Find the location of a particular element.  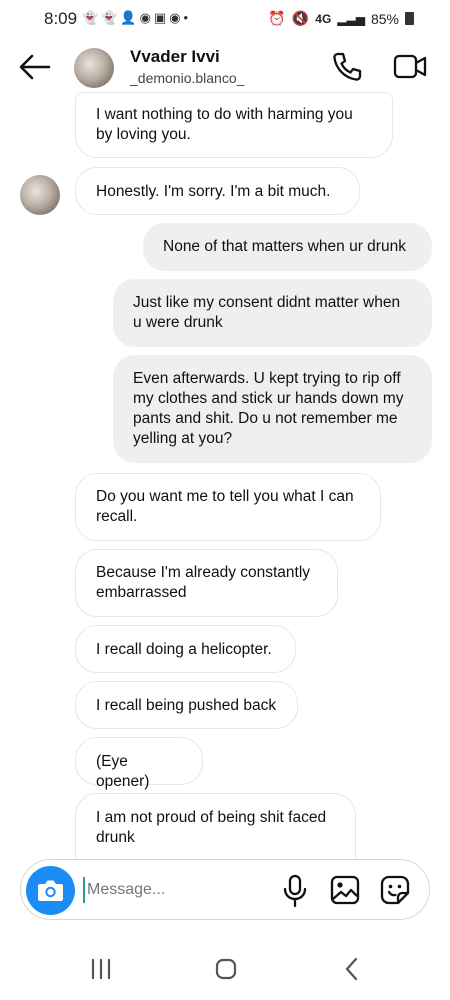

camera-button is located at coordinates (50, 890).